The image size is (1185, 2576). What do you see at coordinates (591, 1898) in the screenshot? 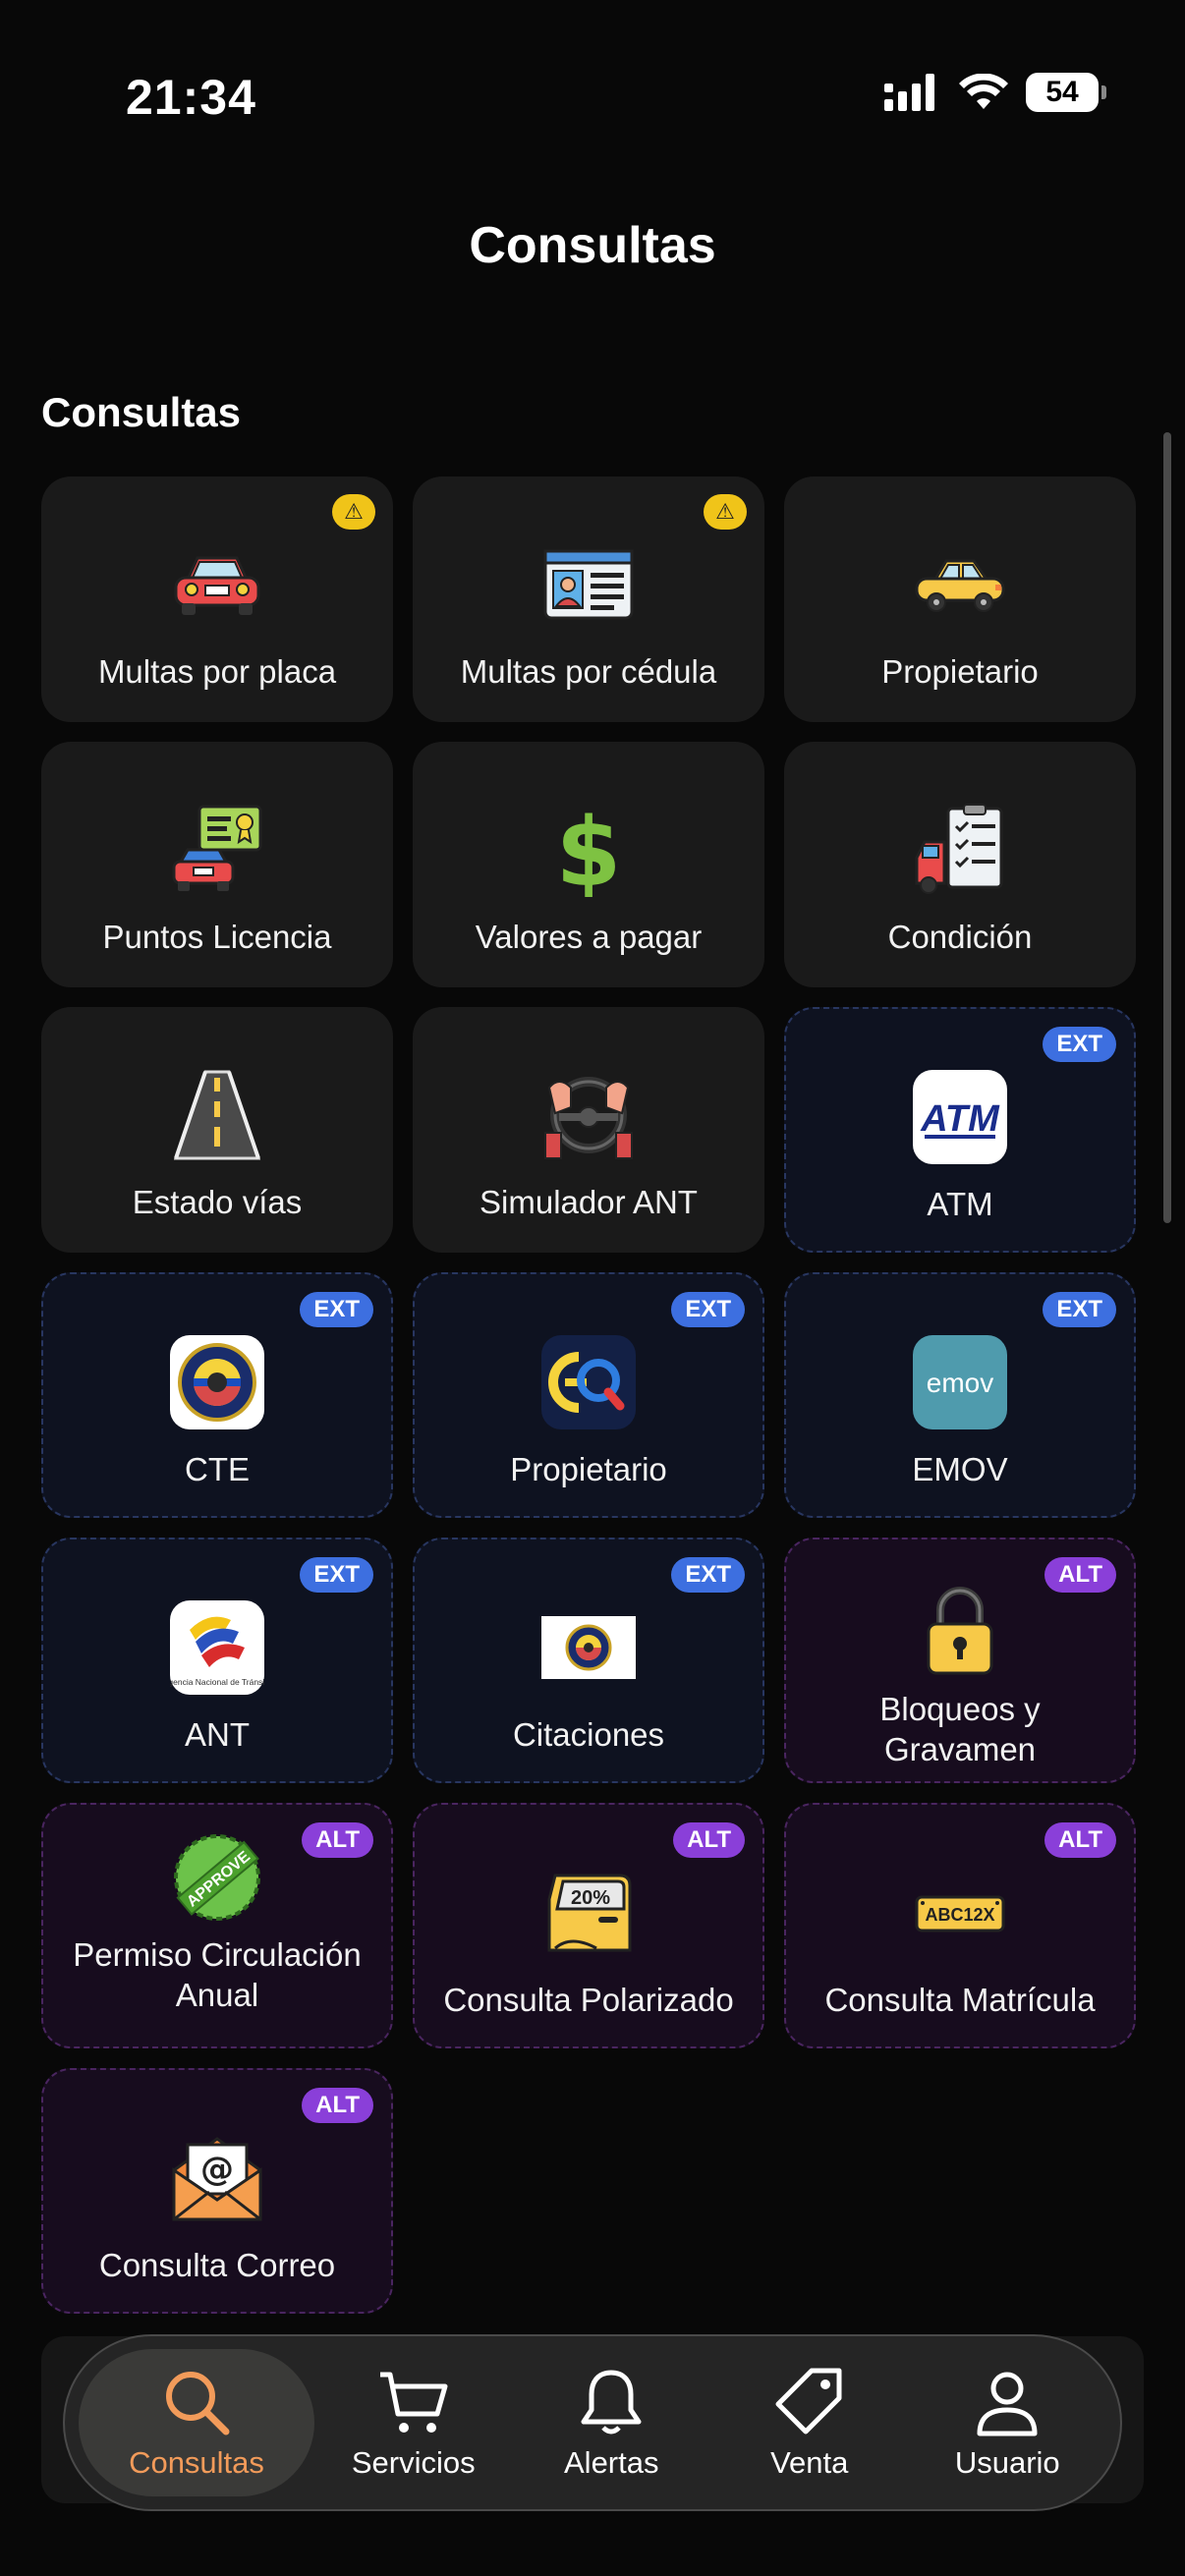
I see `svg-text: 20%` at bounding box center [591, 1898].